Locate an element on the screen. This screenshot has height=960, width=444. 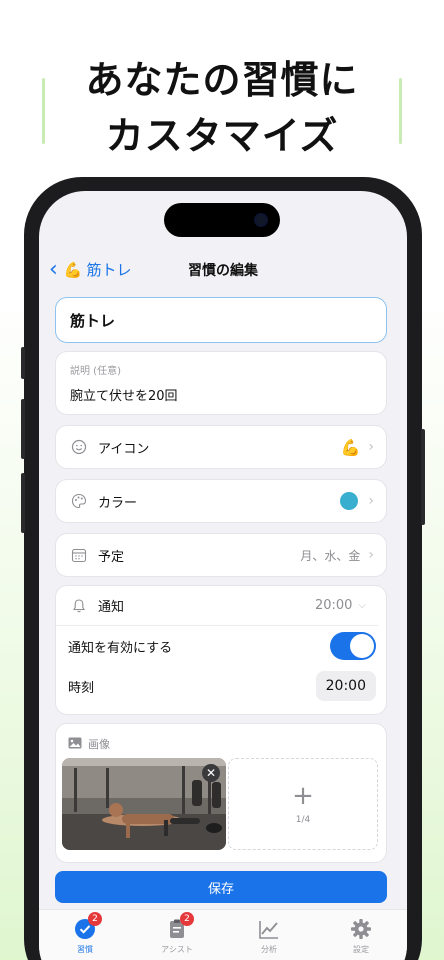
smiley-icon is located at coordinates (79, 447).